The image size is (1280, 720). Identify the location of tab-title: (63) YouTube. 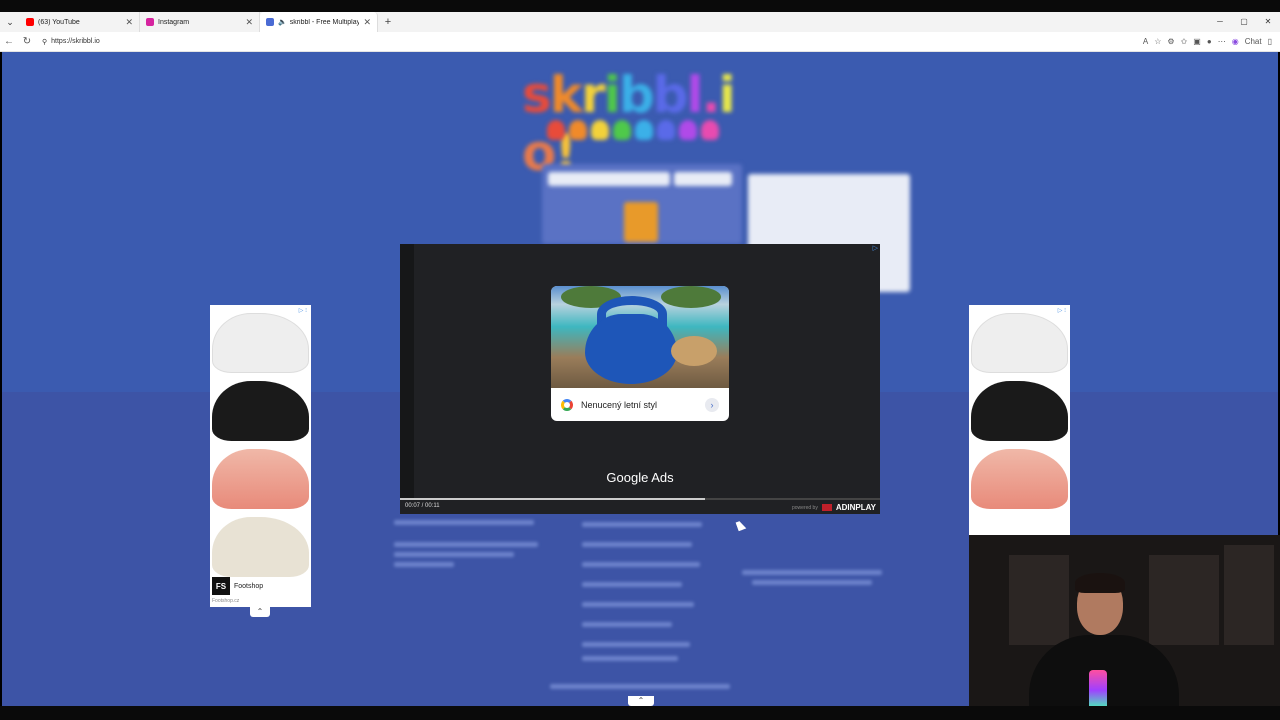
(59, 22).